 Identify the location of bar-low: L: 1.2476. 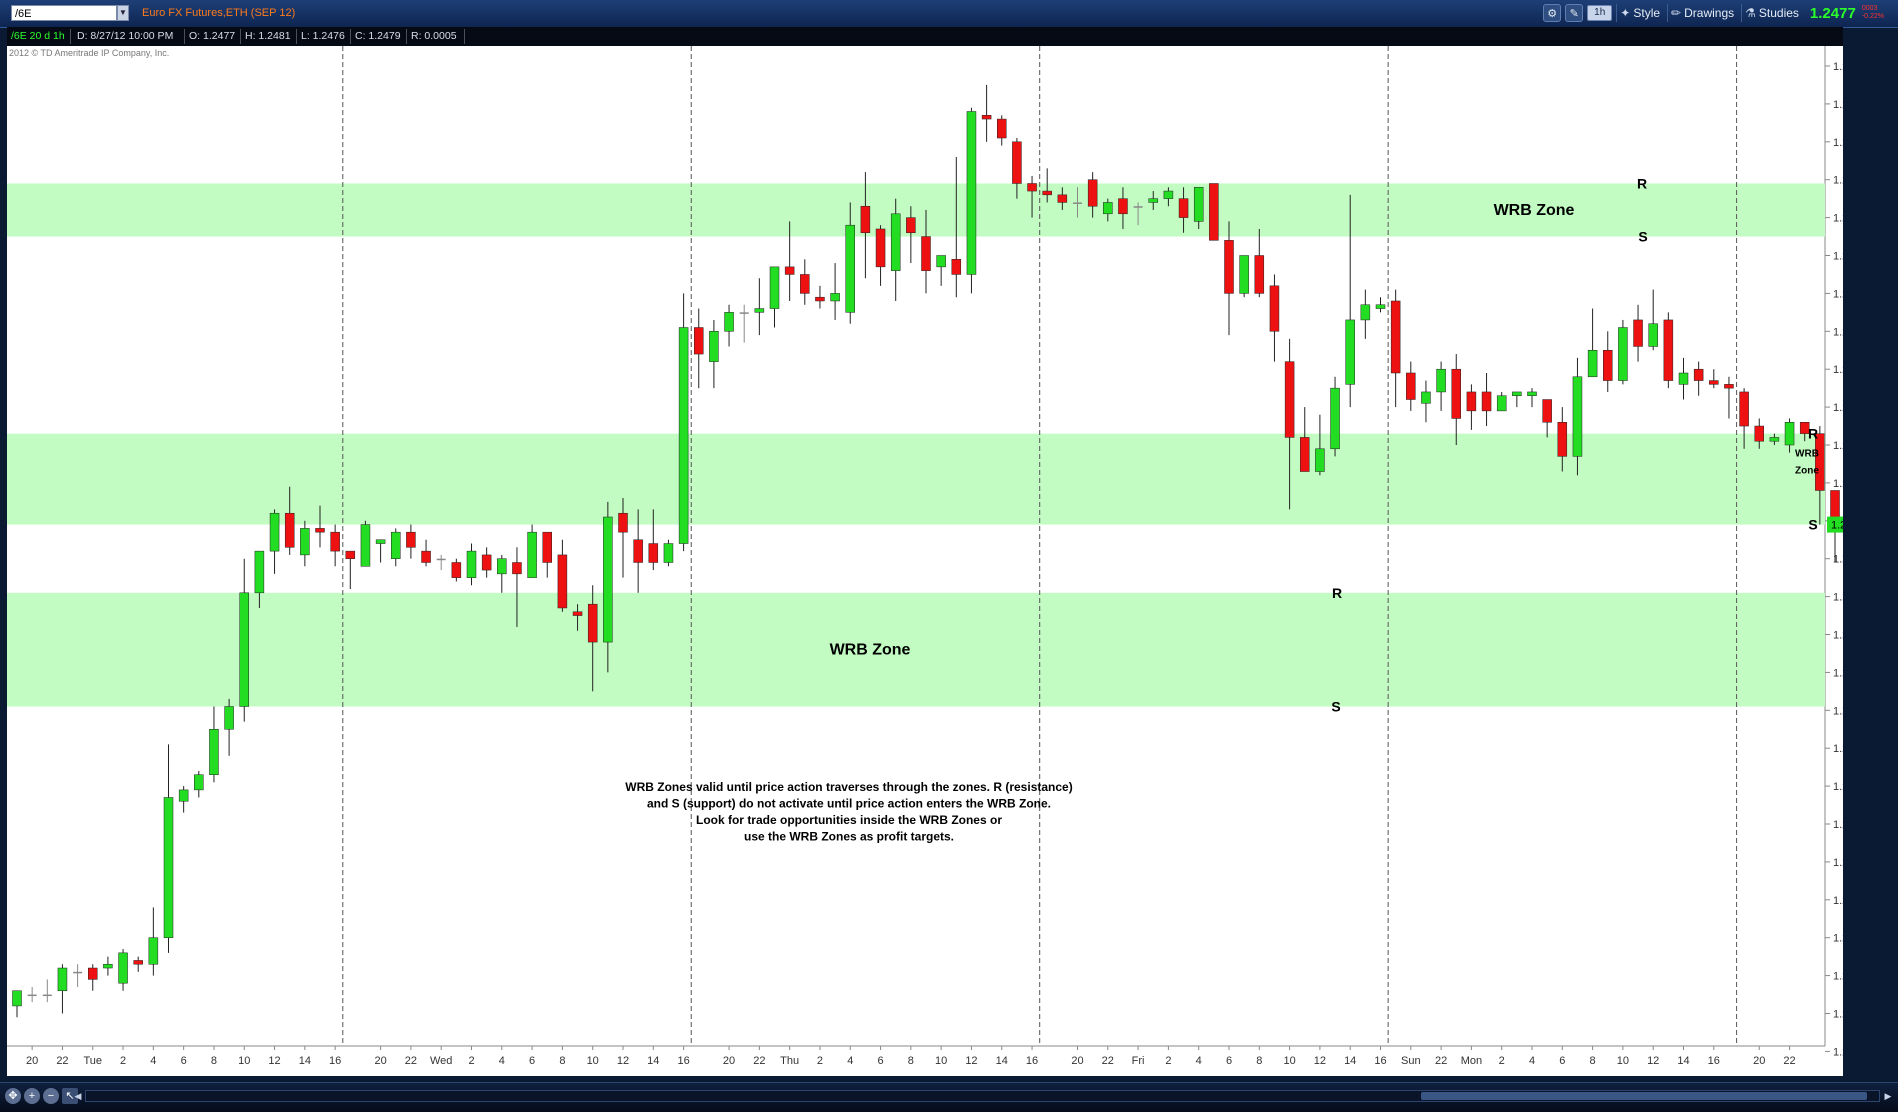
(324, 36).